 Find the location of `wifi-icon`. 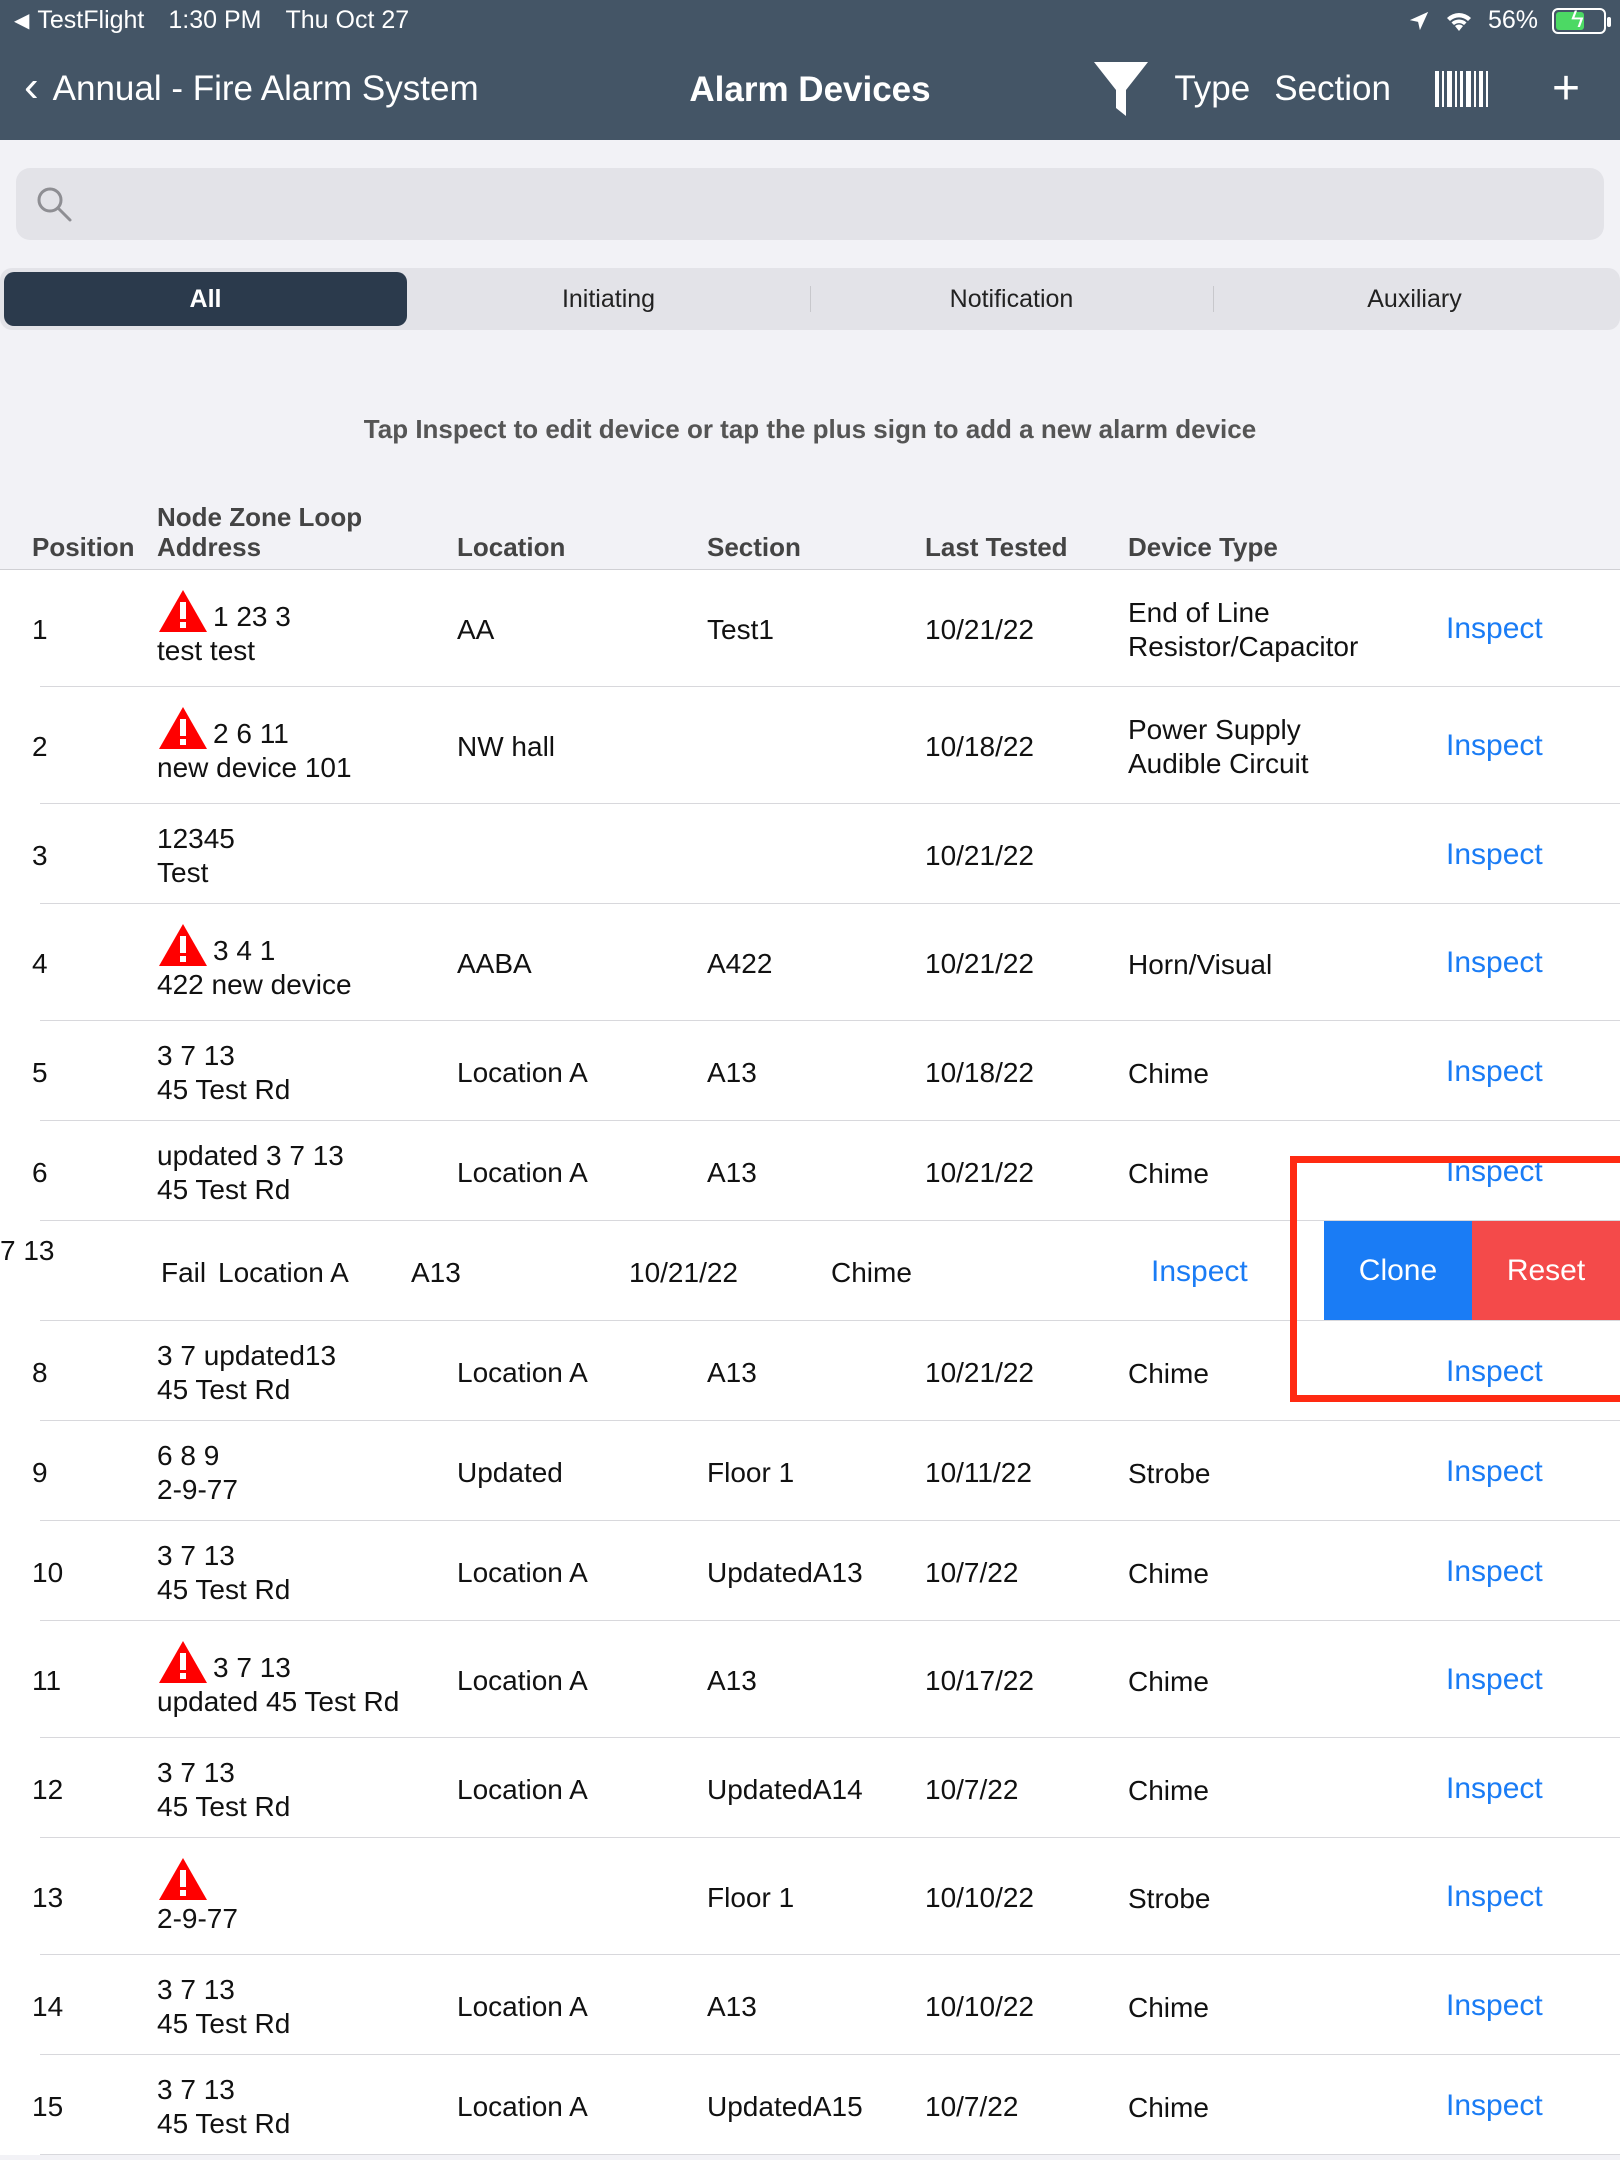

wifi-icon is located at coordinates (1458, 21).